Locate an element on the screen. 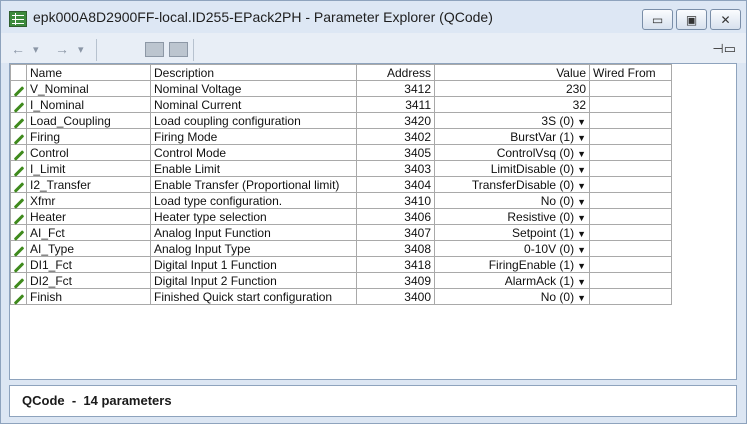 Image resolution: width=747 pixels, height=424 pixels. cell-value: TransferDisable (0) ▼ is located at coordinates (512, 184).